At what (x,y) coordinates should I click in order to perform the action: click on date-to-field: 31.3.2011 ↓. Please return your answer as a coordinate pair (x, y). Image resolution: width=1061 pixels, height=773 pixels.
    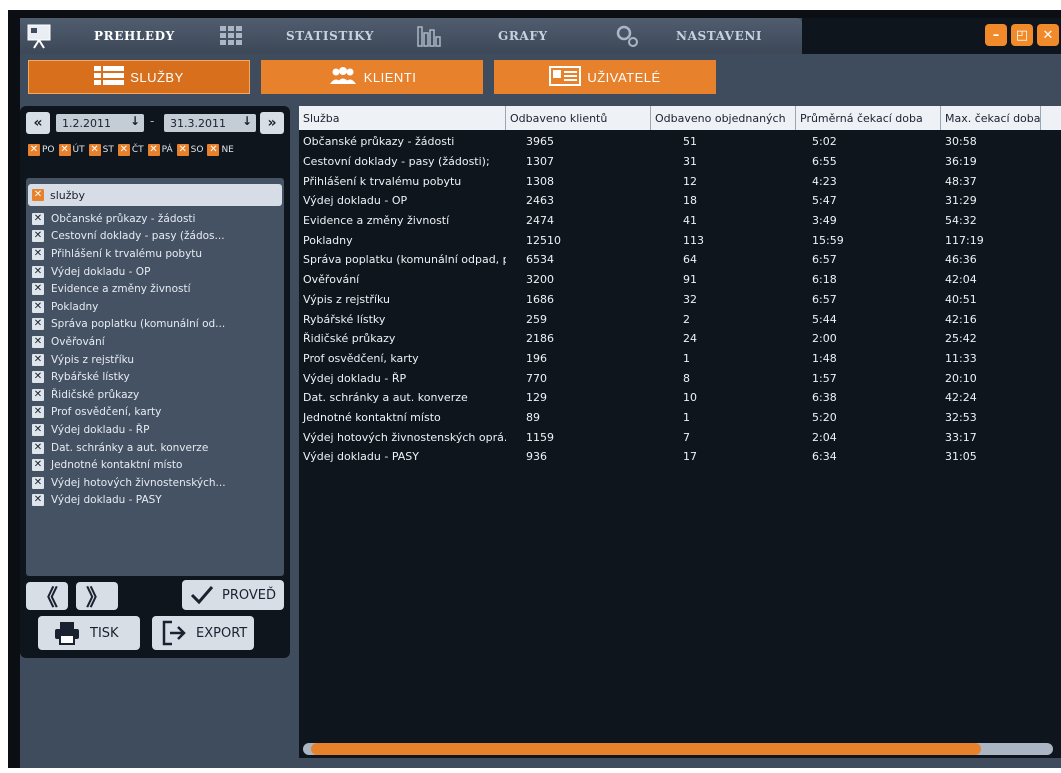
    Looking at the image, I should click on (210, 123).